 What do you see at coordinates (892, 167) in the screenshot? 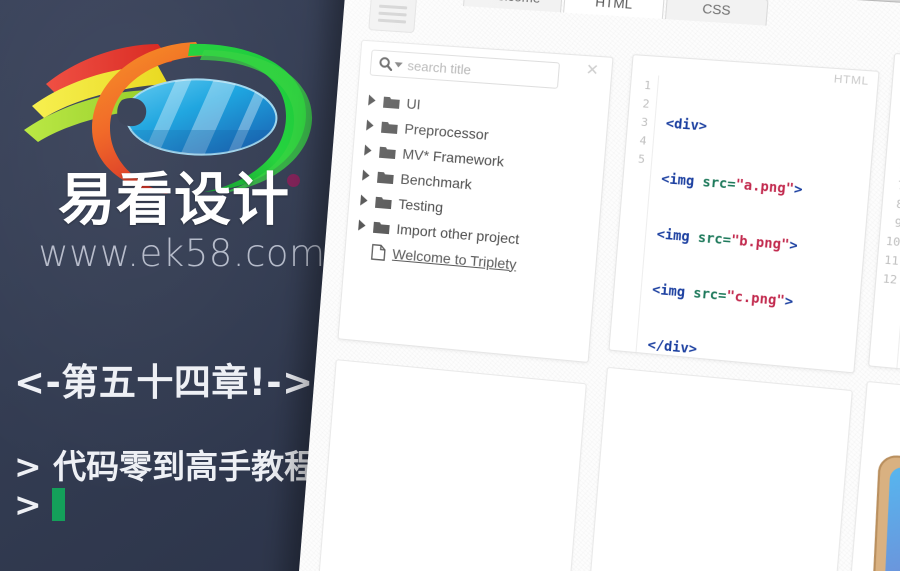
I see `line-number: 6` at bounding box center [892, 167].